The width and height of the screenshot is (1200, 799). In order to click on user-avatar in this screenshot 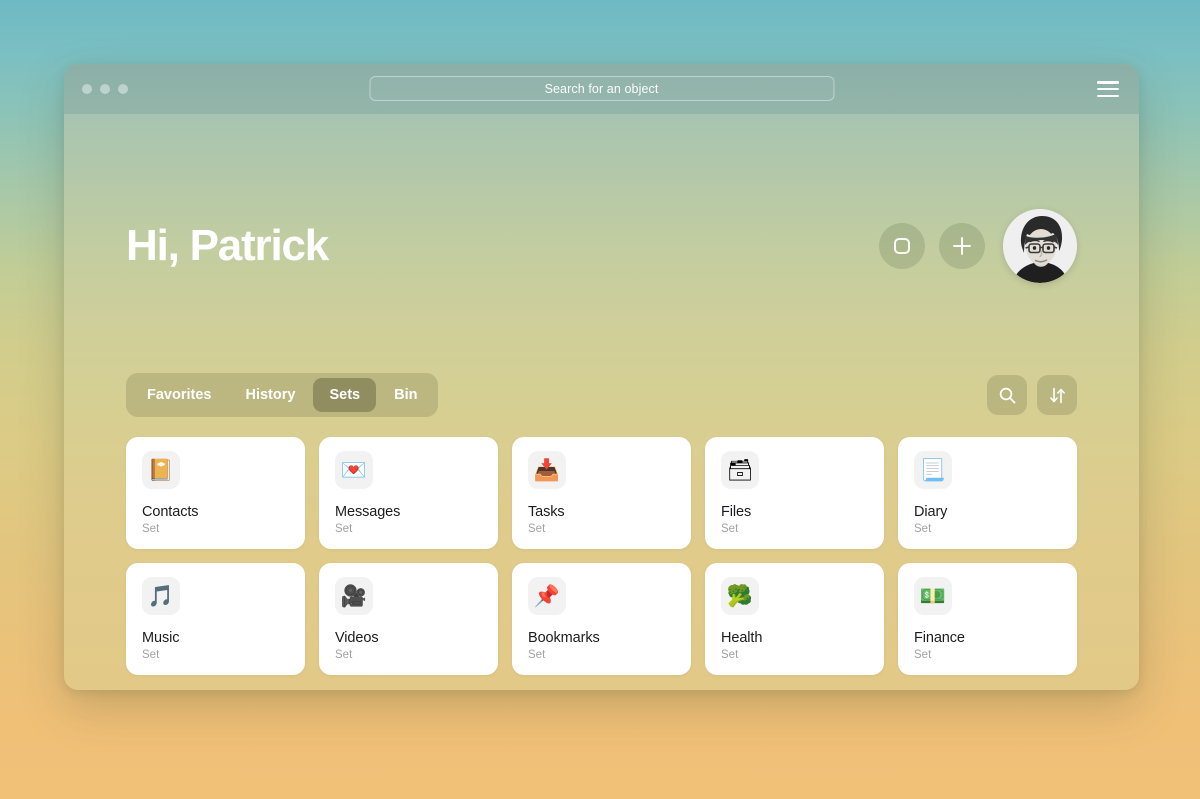, I will do `click(1040, 246)`.